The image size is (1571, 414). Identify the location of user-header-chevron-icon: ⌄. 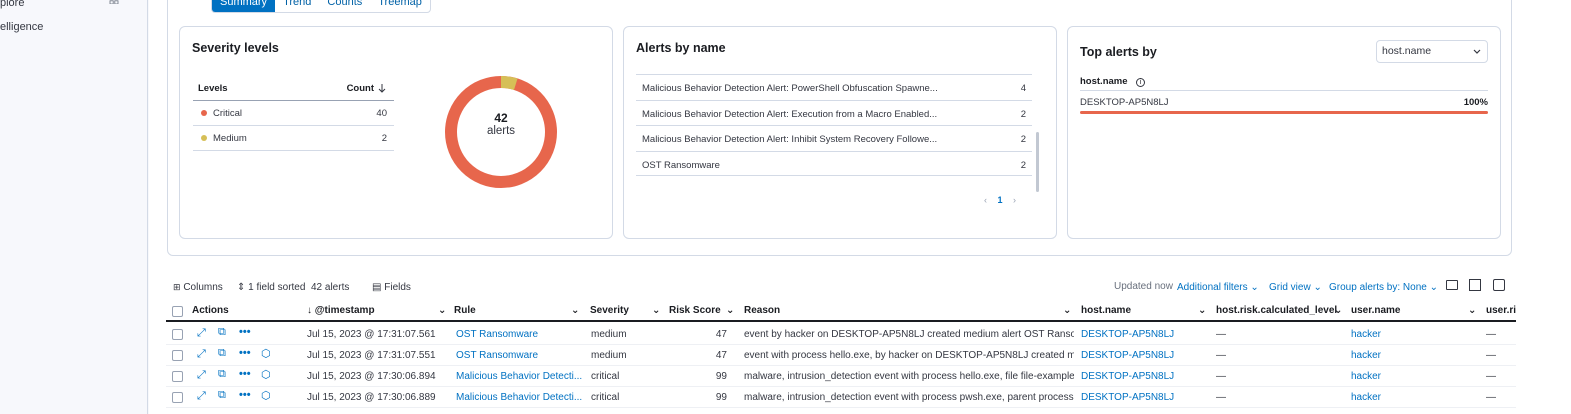
(1472, 310).